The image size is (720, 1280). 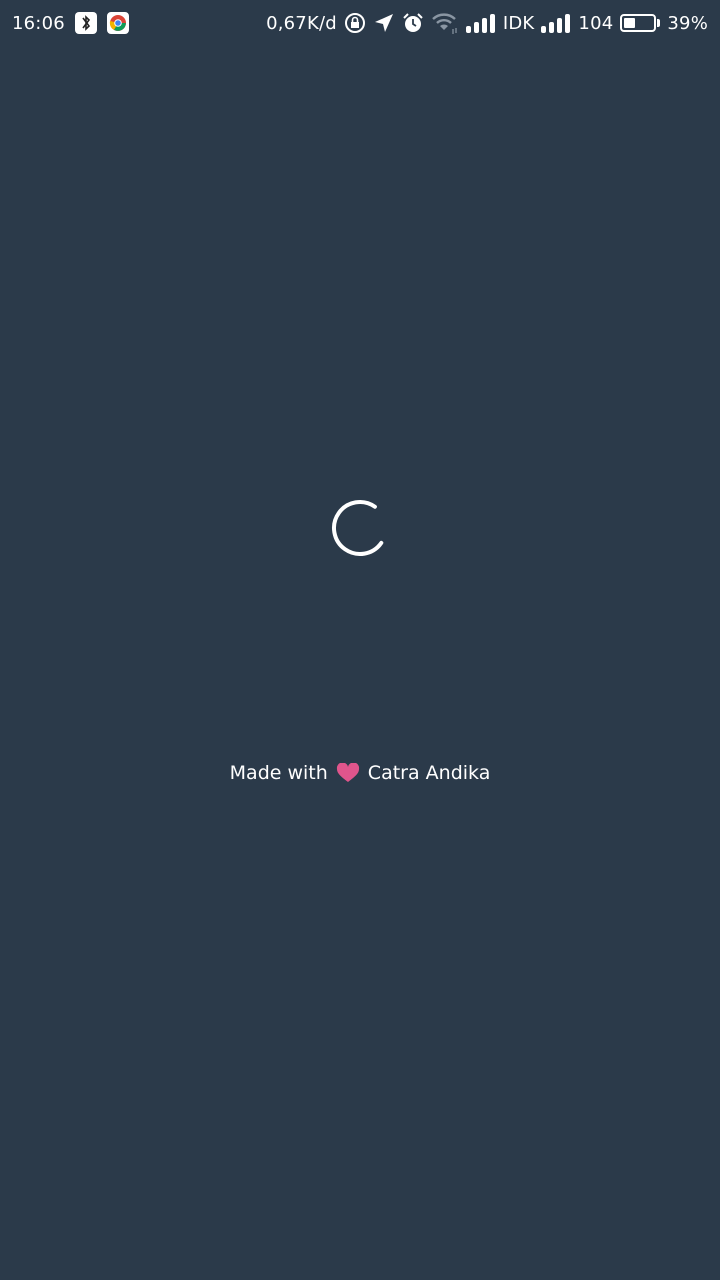 I want to click on wifi-icon, so click(x=445, y=23).